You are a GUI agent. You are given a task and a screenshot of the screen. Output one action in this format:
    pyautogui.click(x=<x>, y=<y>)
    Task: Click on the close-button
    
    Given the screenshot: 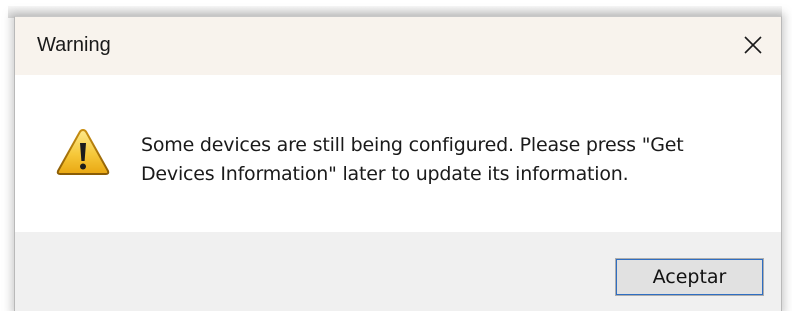 What is the action you would take?
    pyautogui.click(x=753, y=46)
    